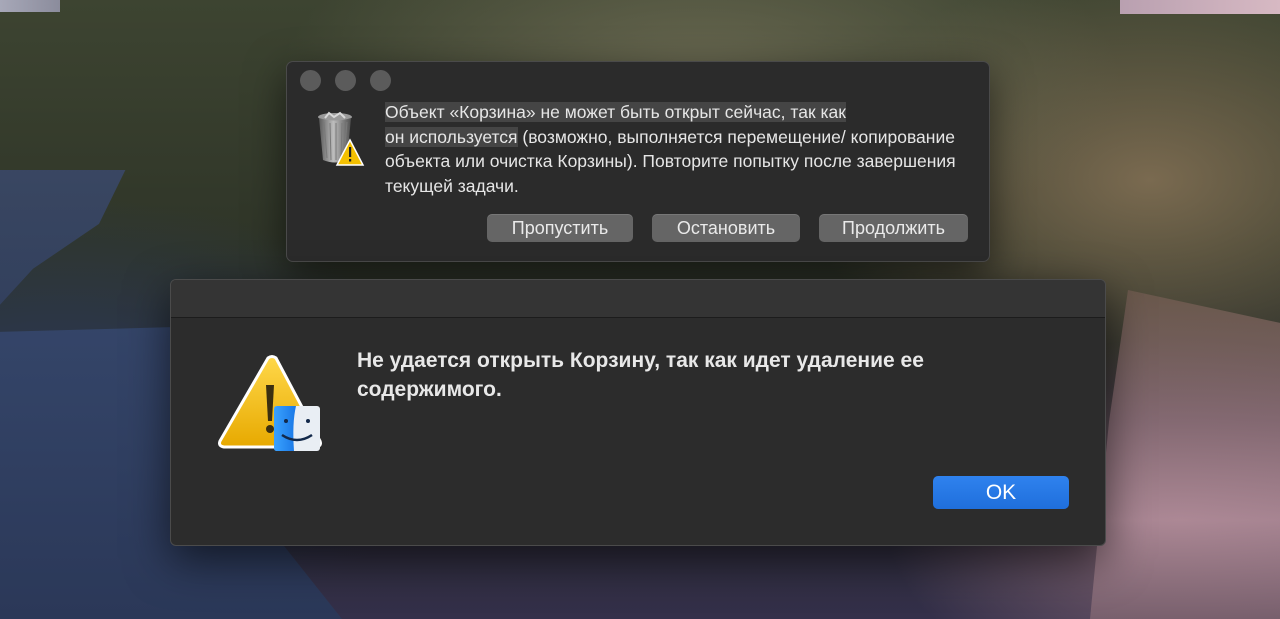 The width and height of the screenshot is (1280, 619). I want to click on dialog1-button-row: Пропустить Остановить Продолжить, so click(727, 228).